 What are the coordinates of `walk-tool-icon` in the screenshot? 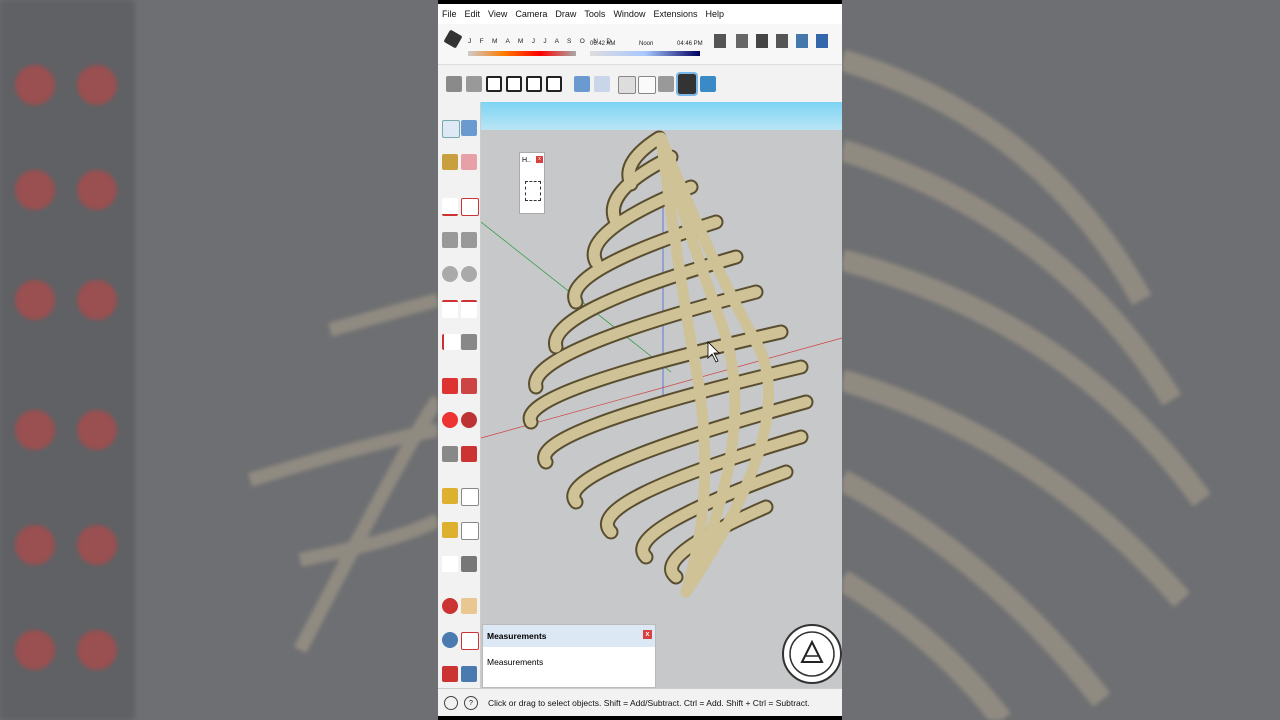 It's located at (469, 674).